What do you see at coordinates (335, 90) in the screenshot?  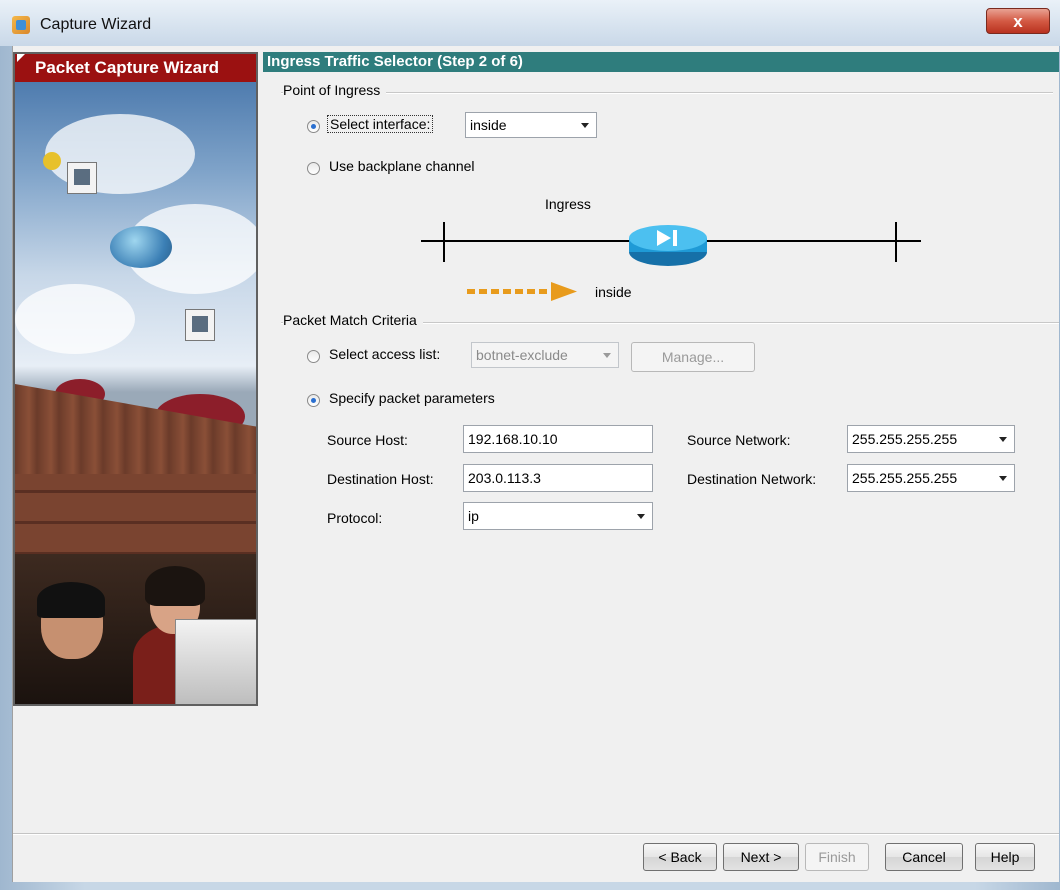 I see `point-of-ingress-title: Point of Ingress` at bounding box center [335, 90].